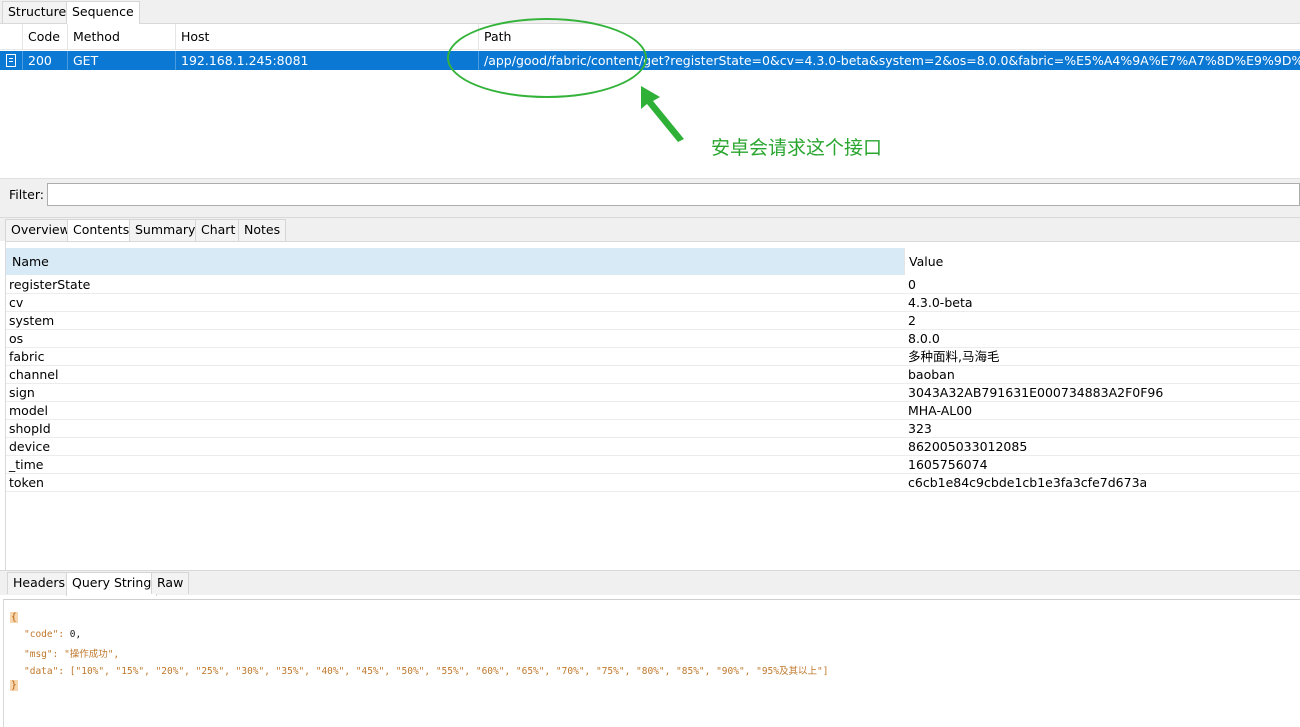 This screenshot has width=1300, height=727. What do you see at coordinates (32, 320) in the screenshot?
I see `param-name: system` at bounding box center [32, 320].